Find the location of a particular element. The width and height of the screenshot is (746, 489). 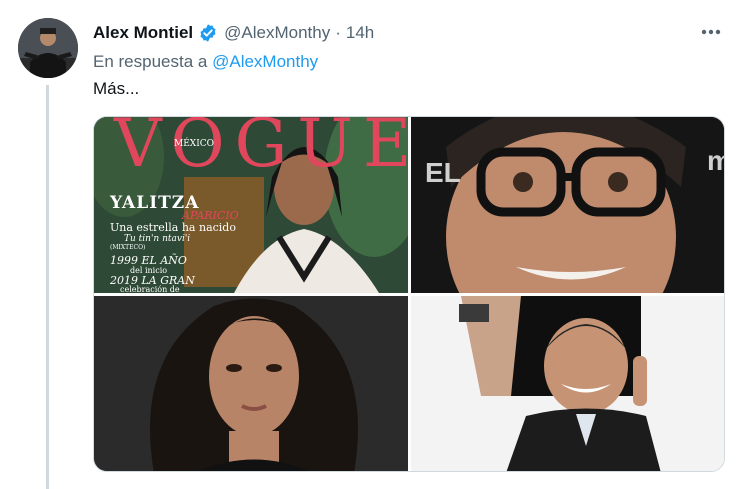

reply-context: En respuesta a @AlexMonthy is located at coordinates (205, 62).